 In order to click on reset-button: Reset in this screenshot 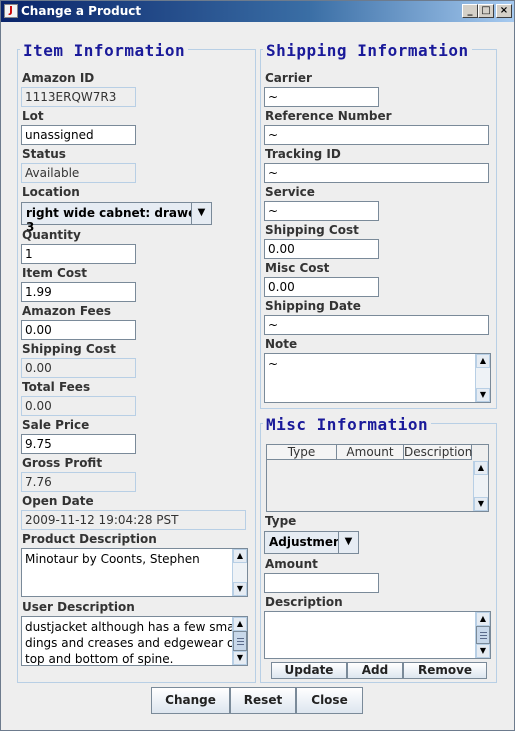, I will do `click(263, 700)`.